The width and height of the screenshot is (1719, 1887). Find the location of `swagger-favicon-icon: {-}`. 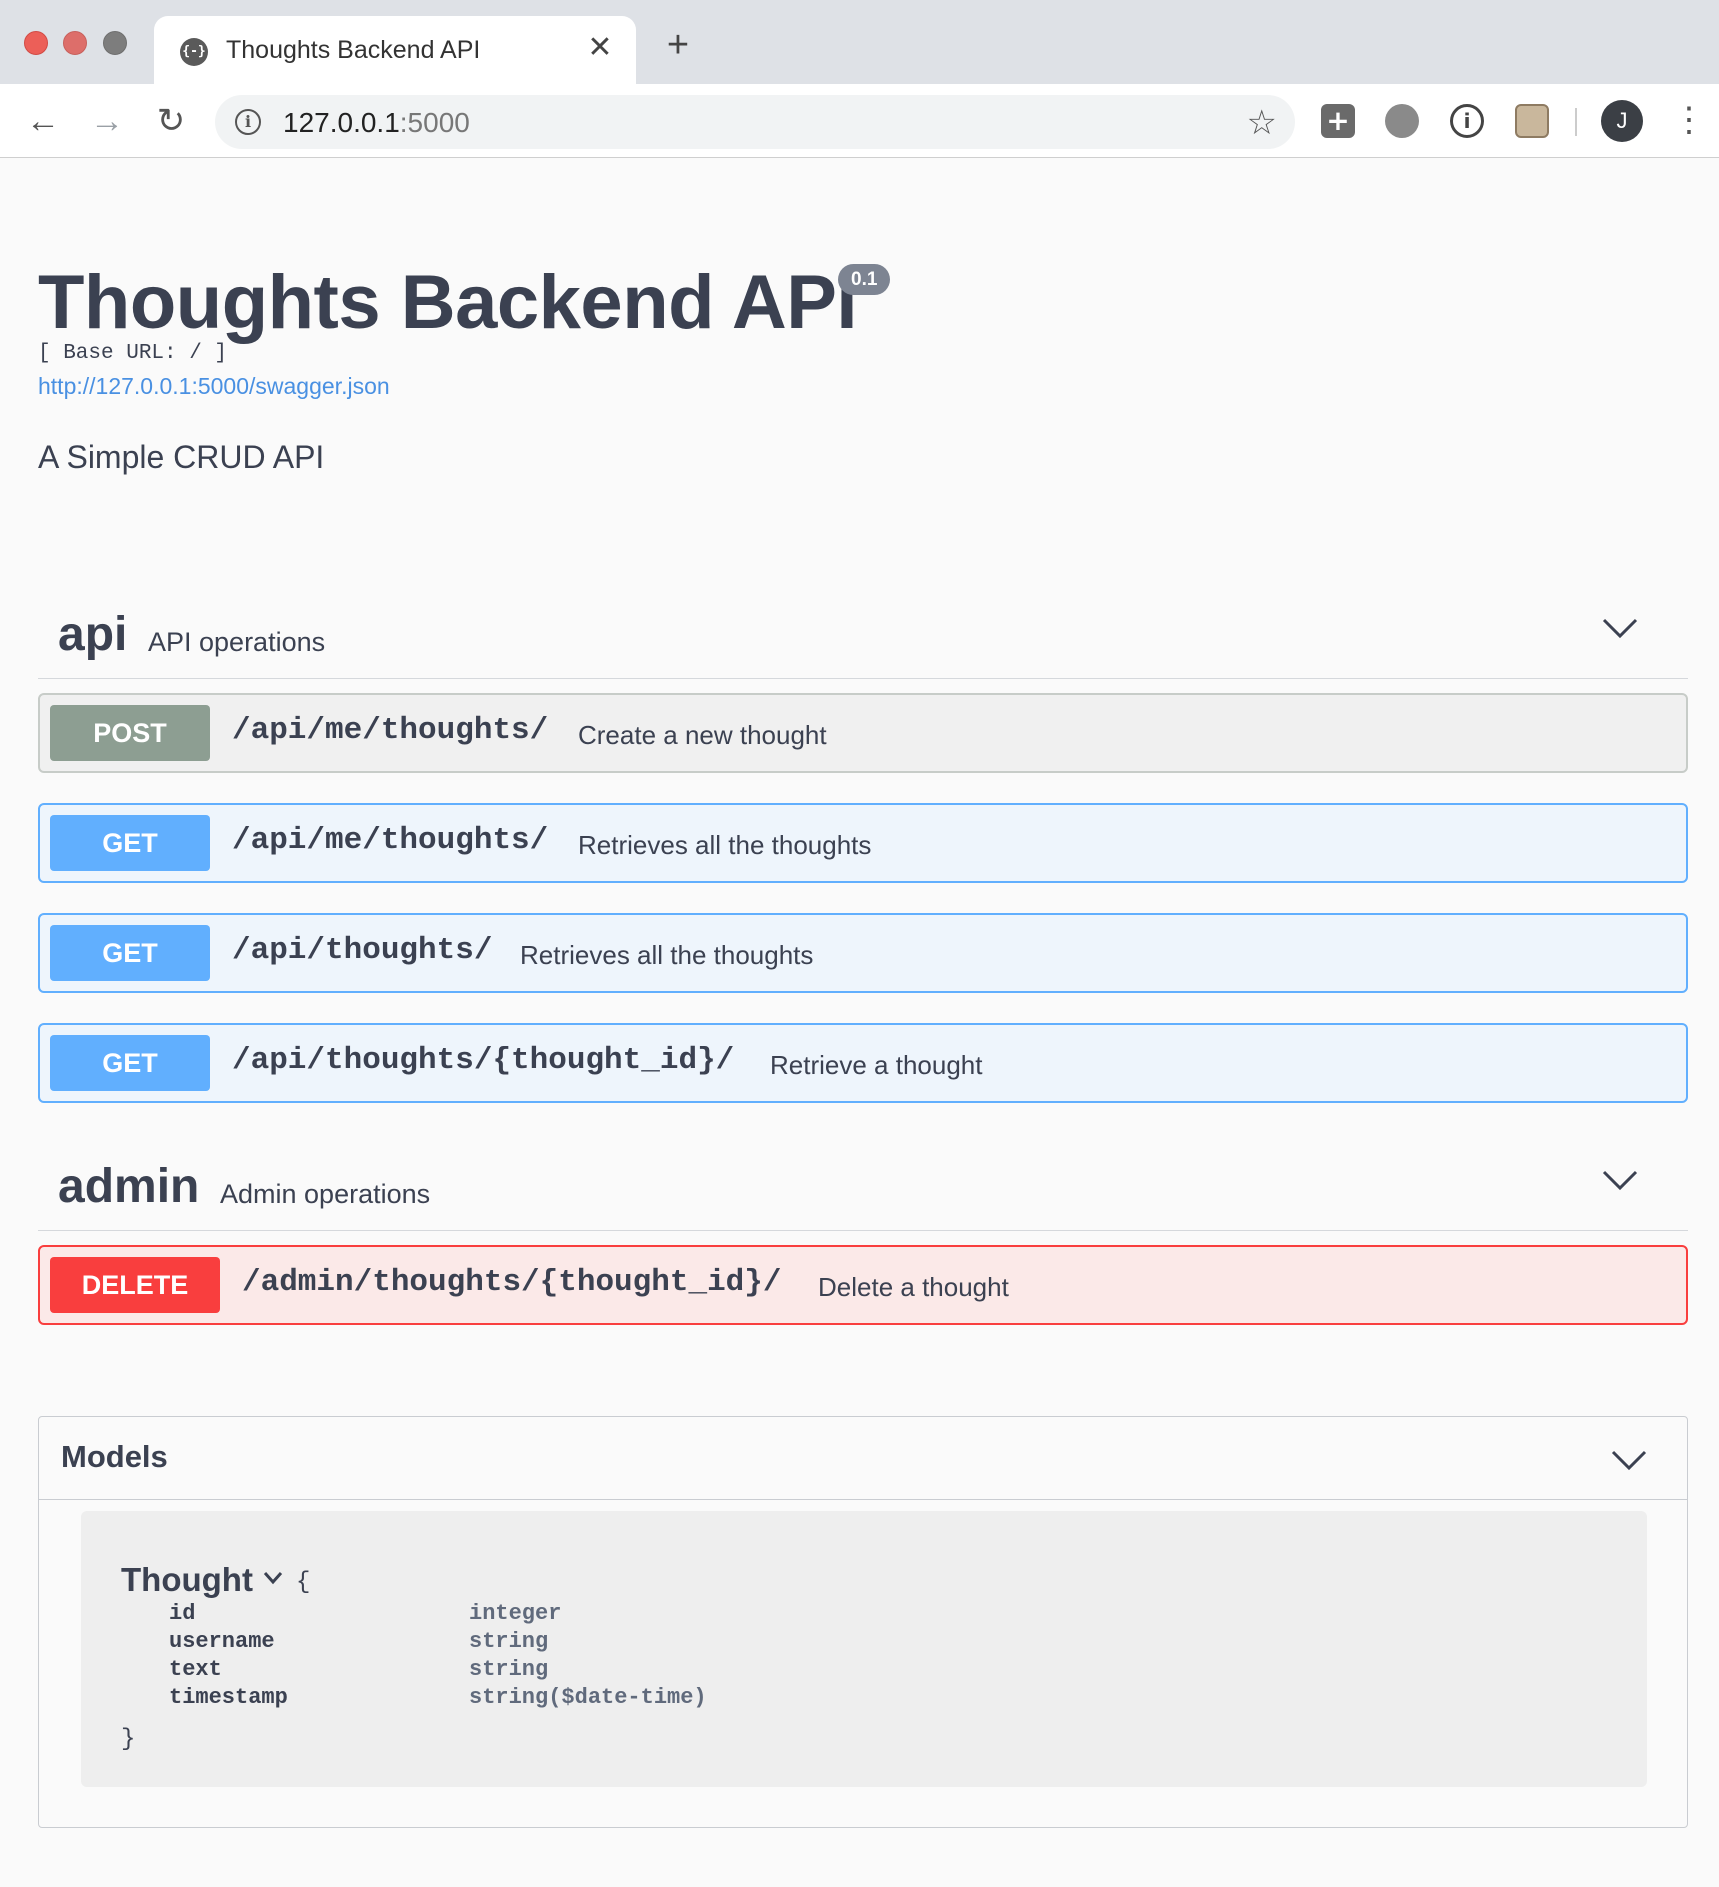

swagger-favicon-icon: {-} is located at coordinates (194, 52).